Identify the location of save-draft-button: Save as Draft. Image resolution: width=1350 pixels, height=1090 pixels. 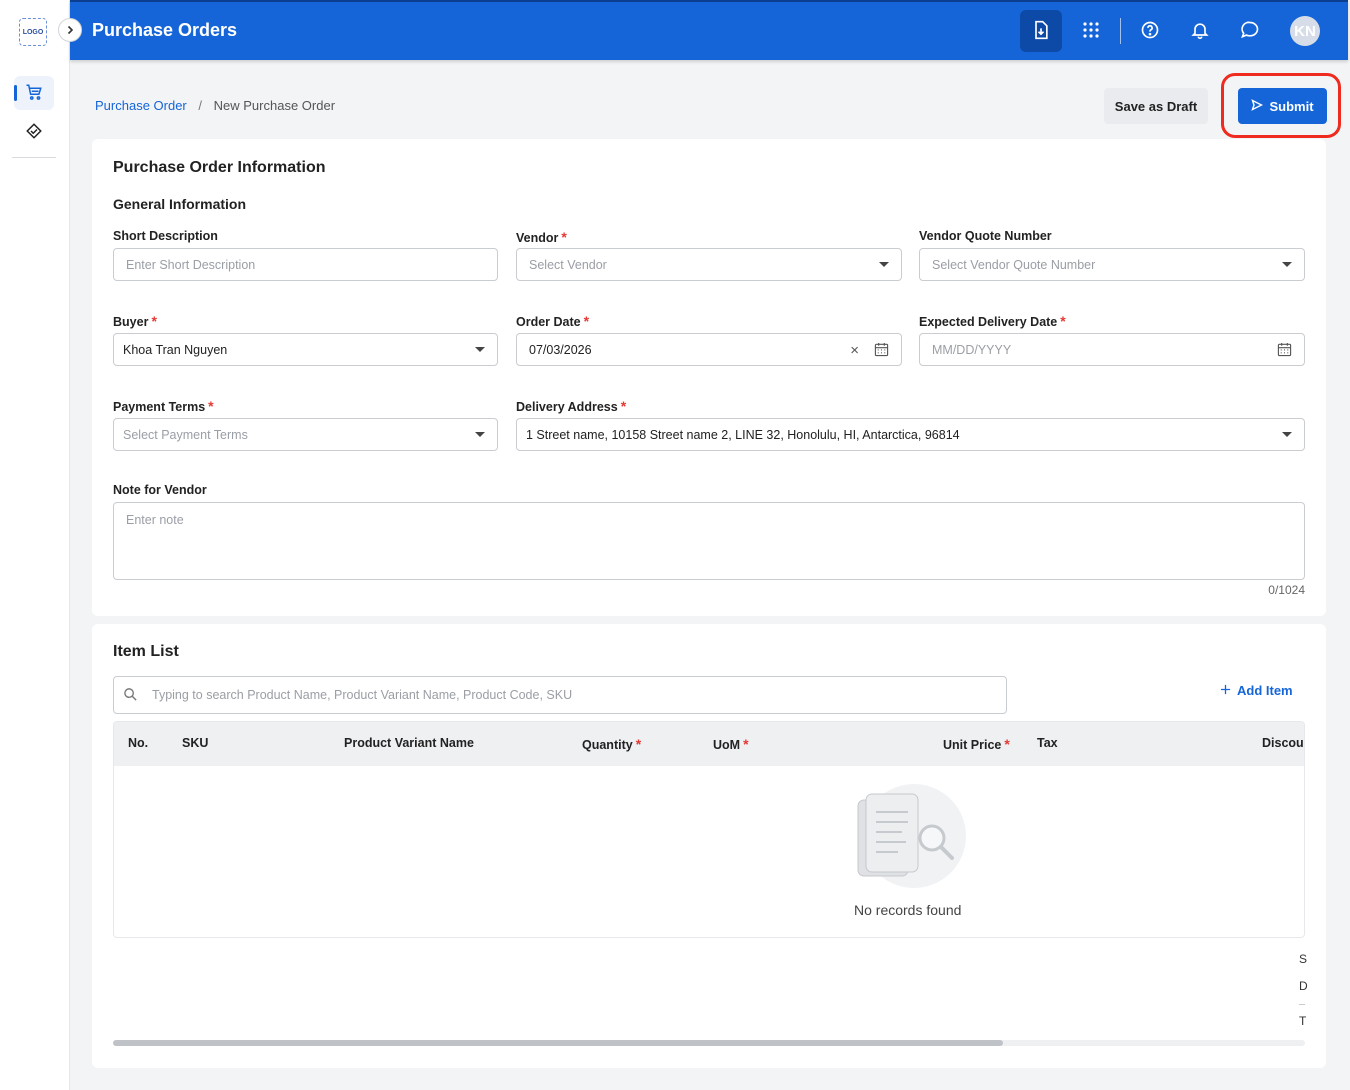
(1156, 106).